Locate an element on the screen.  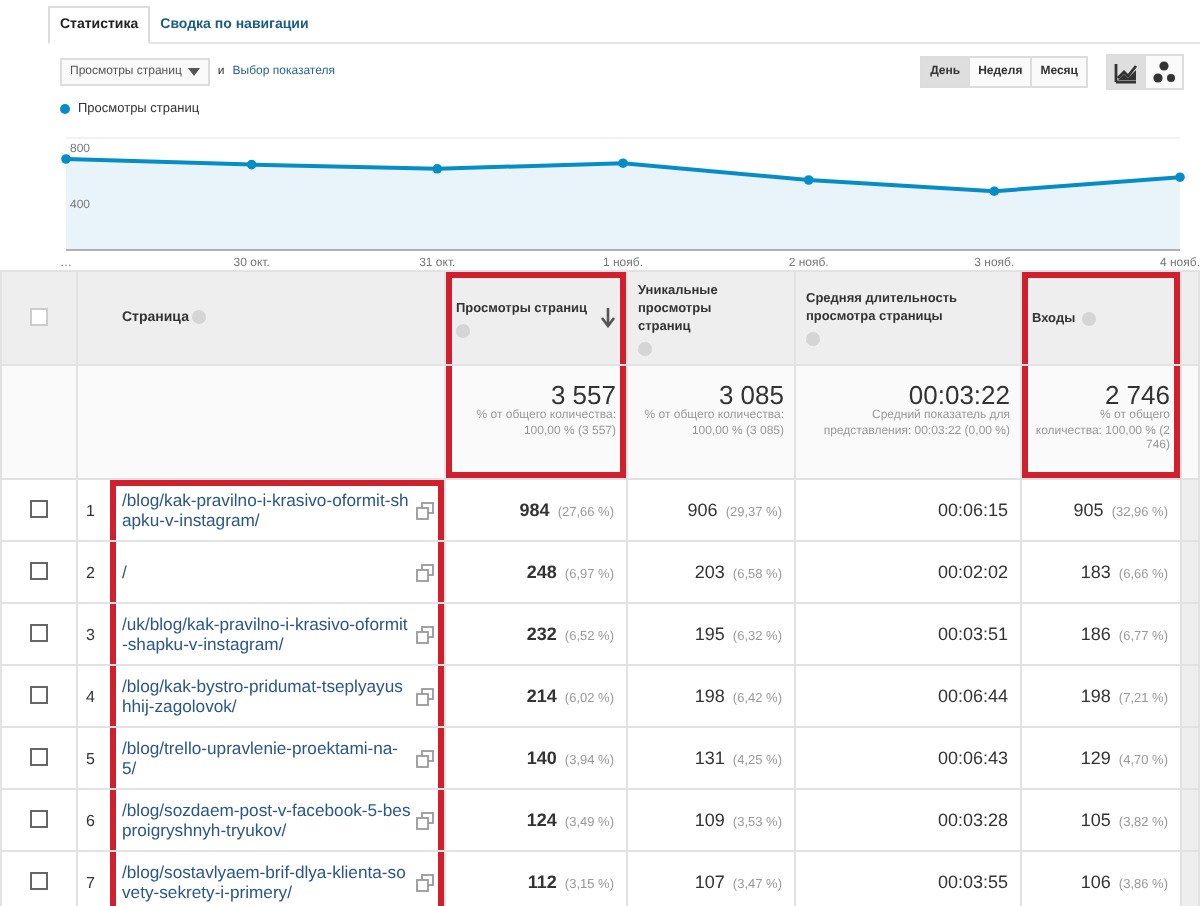
cell-value: 203 is located at coordinates (709, 572).